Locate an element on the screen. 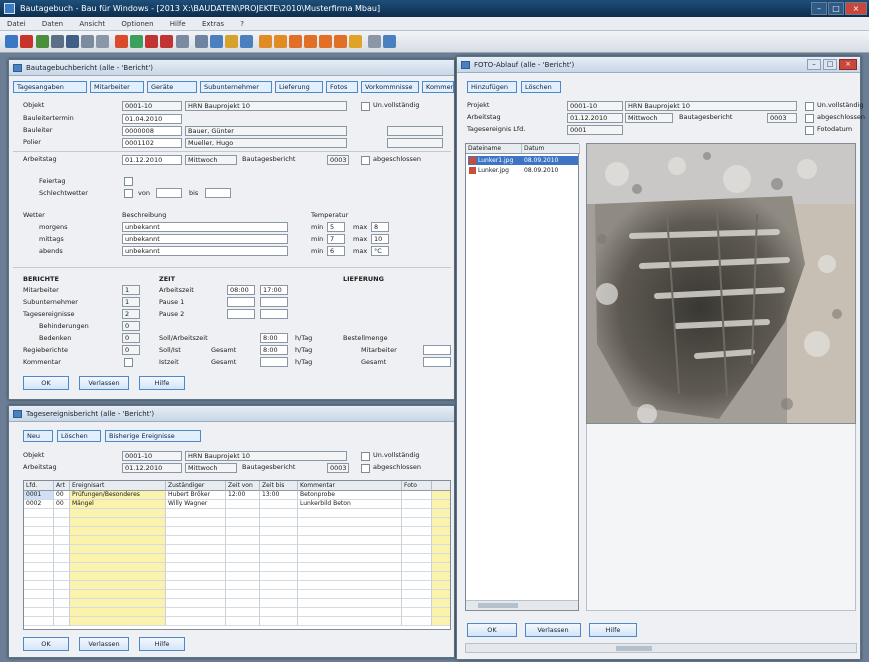  close-doc-icon is located at coordinates (166, 41).